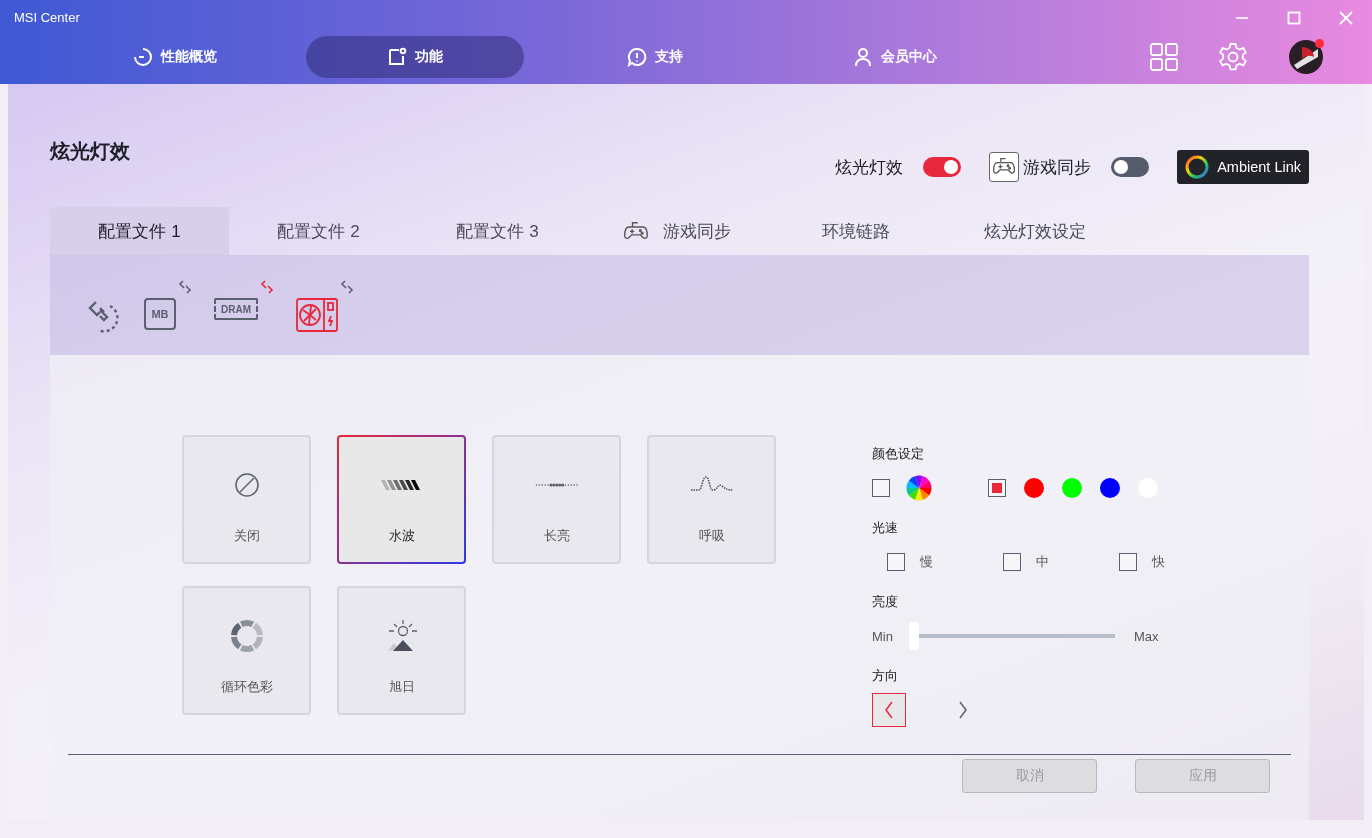 This screenshot has width=1372, height=838. Describe the element at coordinates (1158, 562) in the screenshot. I see `checkbox-label: 快` at that location.